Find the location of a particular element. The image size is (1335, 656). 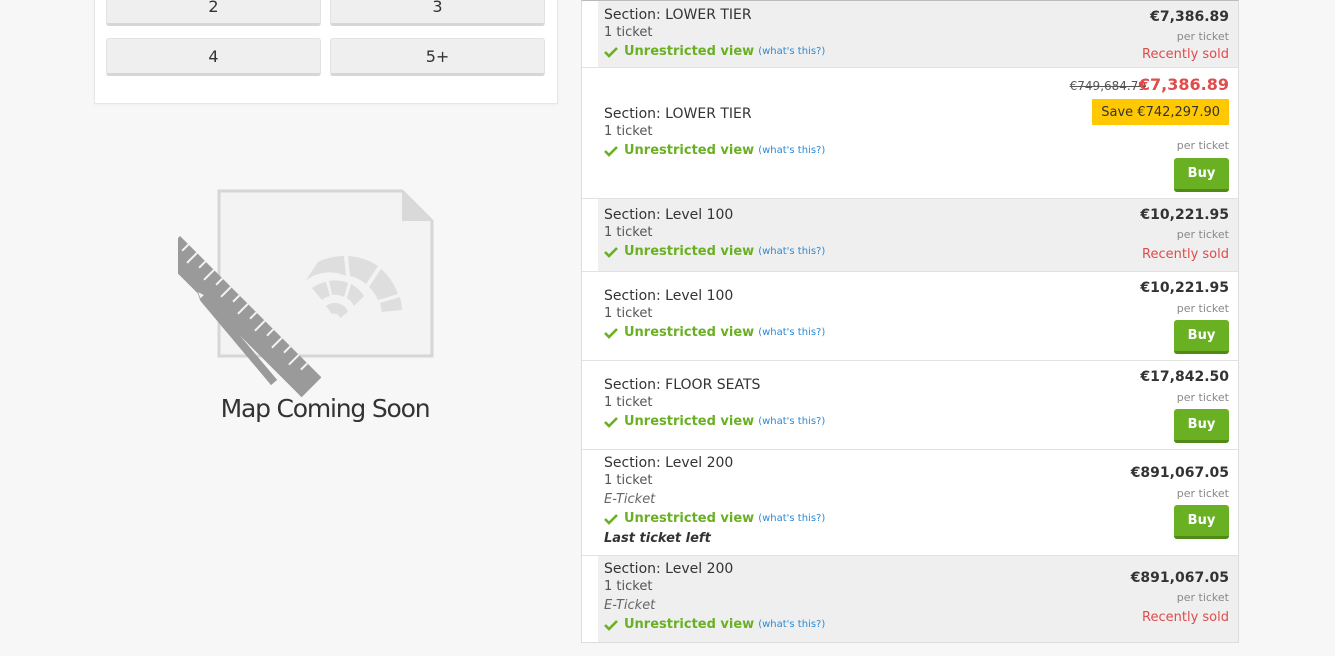

map-coming-soon-title: Map Coming Soon is located at coordinates (325, 408).